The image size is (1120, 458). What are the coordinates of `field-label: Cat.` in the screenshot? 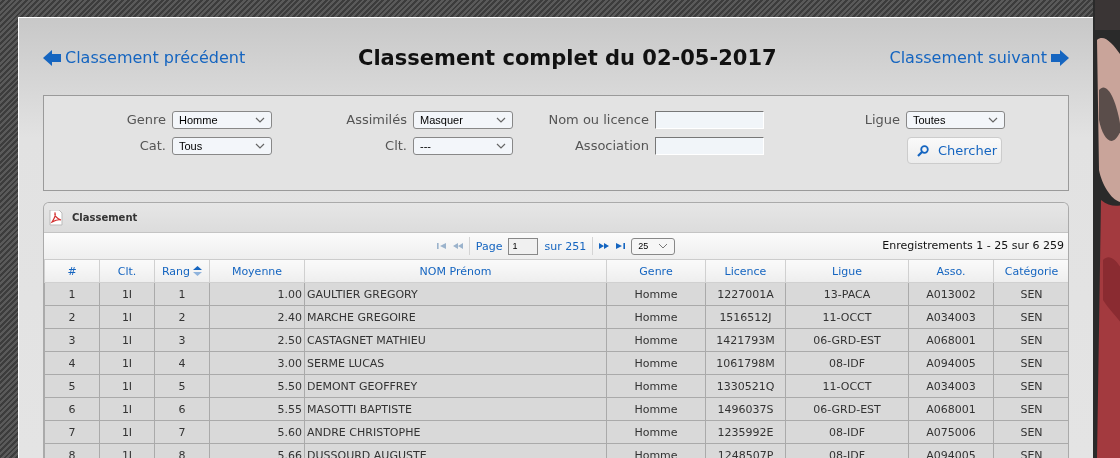 It's located at (152, 146).